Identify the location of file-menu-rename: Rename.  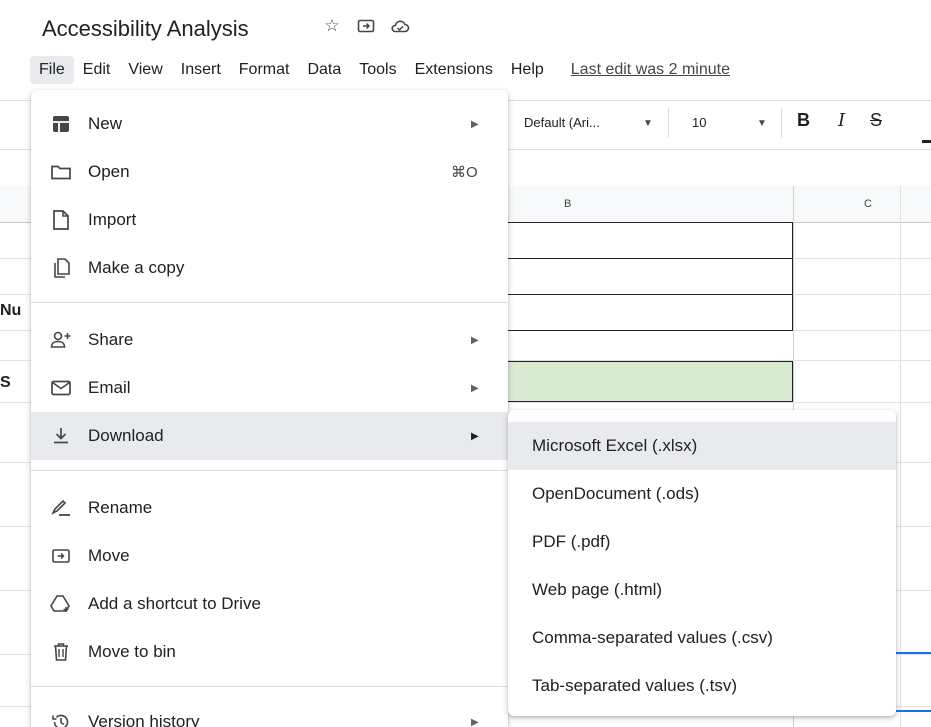
(269, 508).